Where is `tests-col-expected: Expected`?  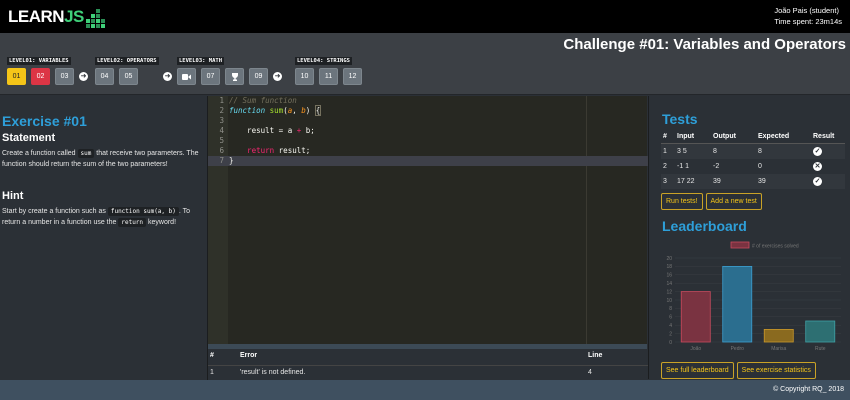 tests-col-expected: Expected is located at coordinates (783, 137).